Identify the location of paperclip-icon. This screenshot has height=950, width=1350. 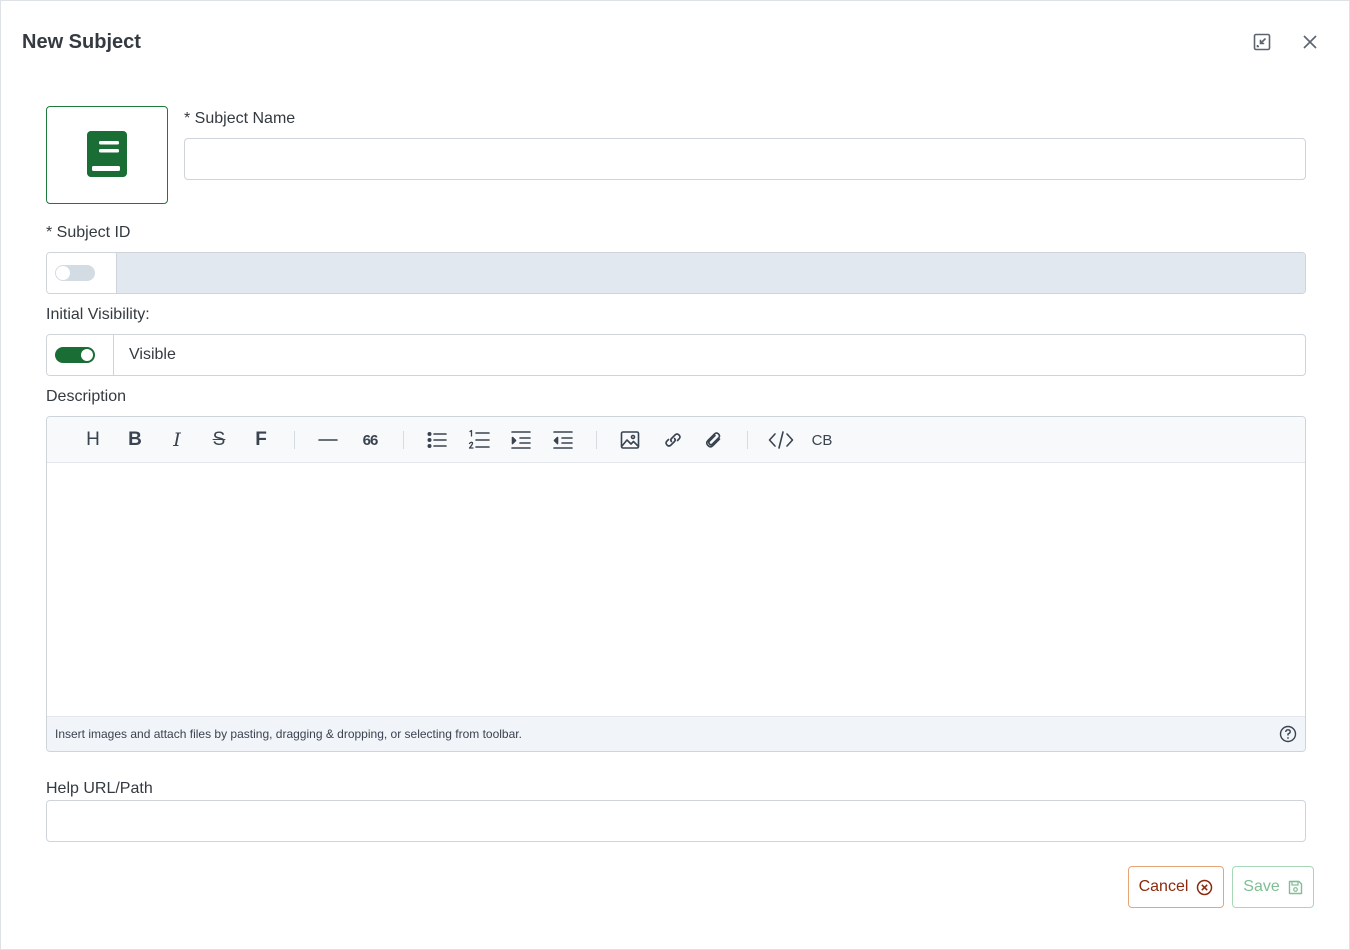
(713, 440).